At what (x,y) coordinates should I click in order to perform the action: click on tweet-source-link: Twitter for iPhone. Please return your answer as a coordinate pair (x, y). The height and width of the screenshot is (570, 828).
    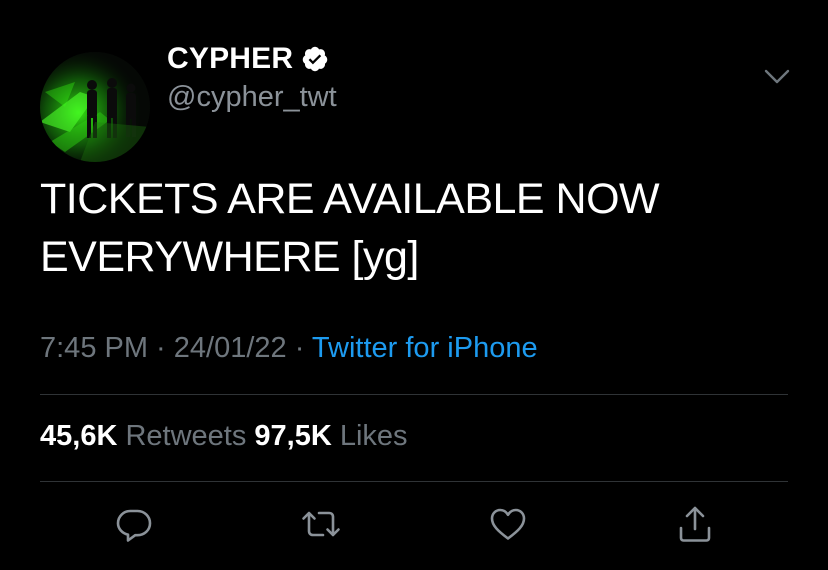
    Looking at the image, I should click on (425, 348).